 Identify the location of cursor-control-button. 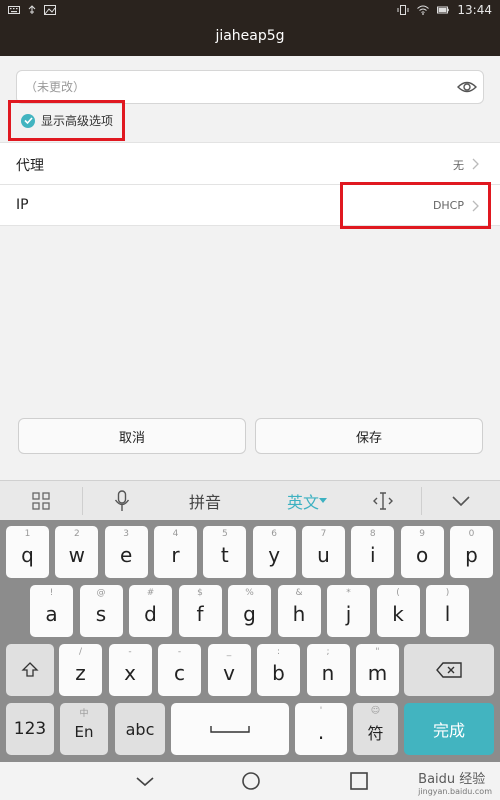
(383, 501).